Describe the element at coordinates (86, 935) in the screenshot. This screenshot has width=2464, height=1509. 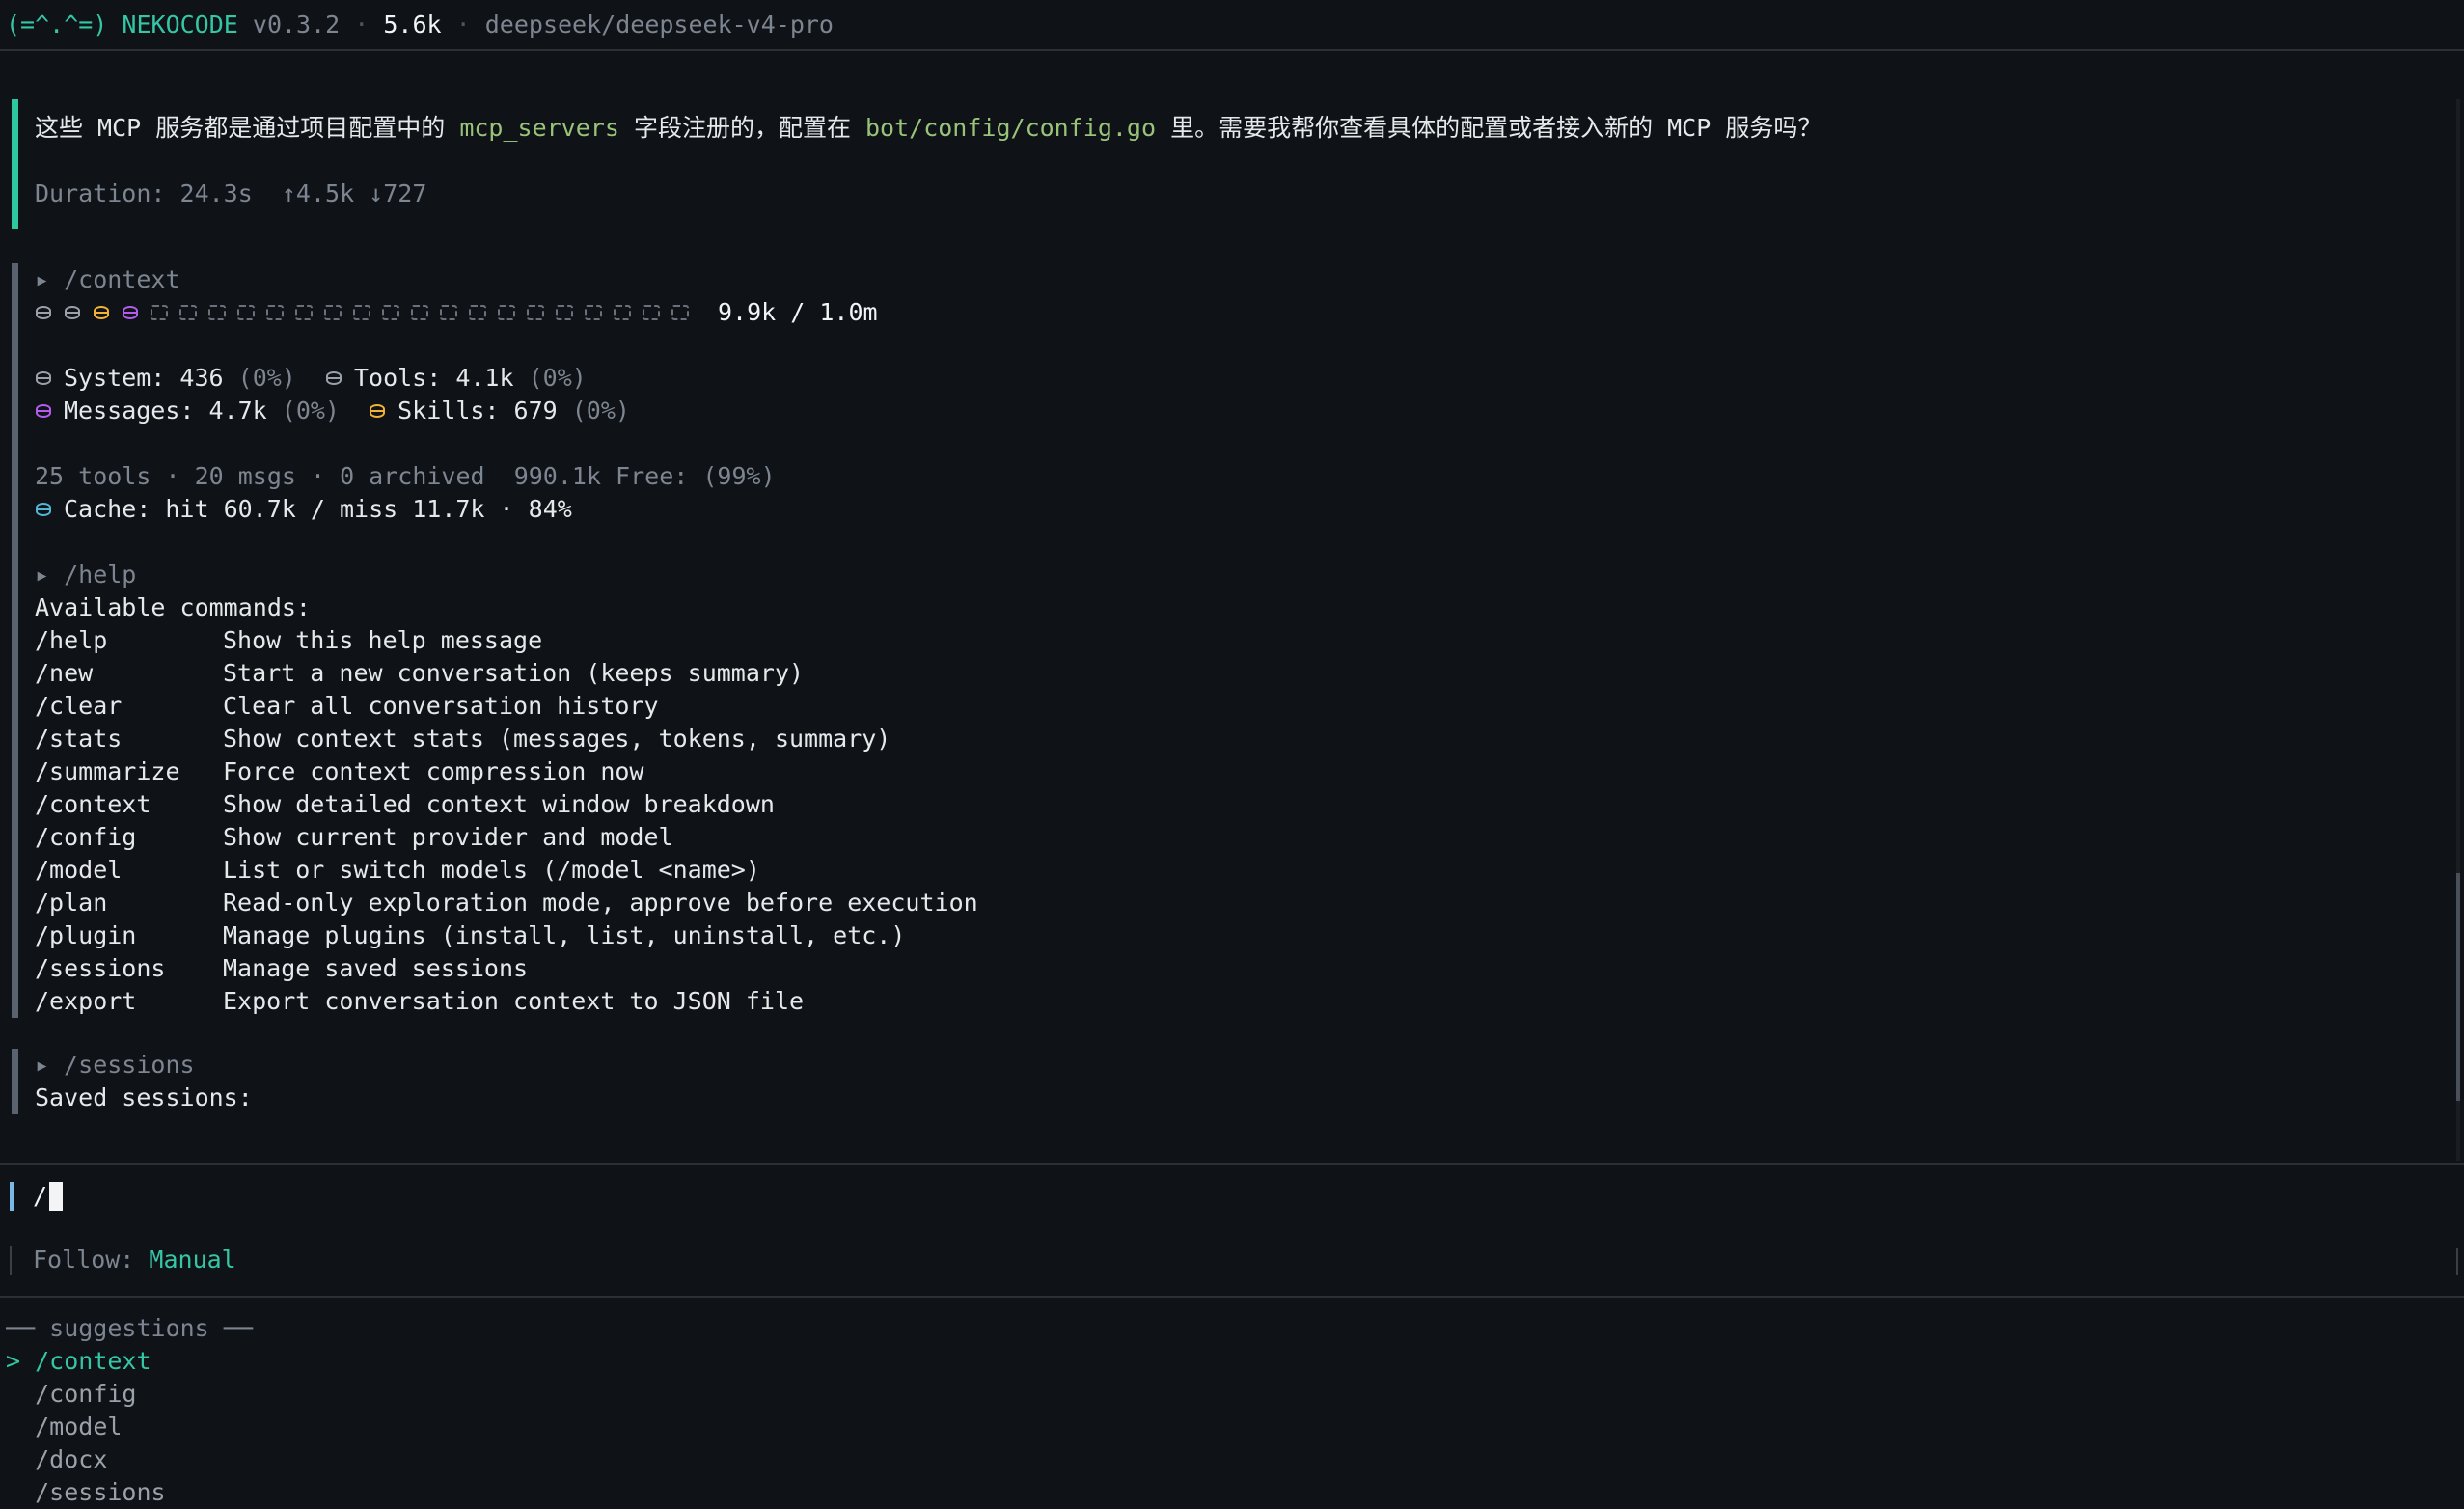
I see `help-command-name: /plugin` at that location.